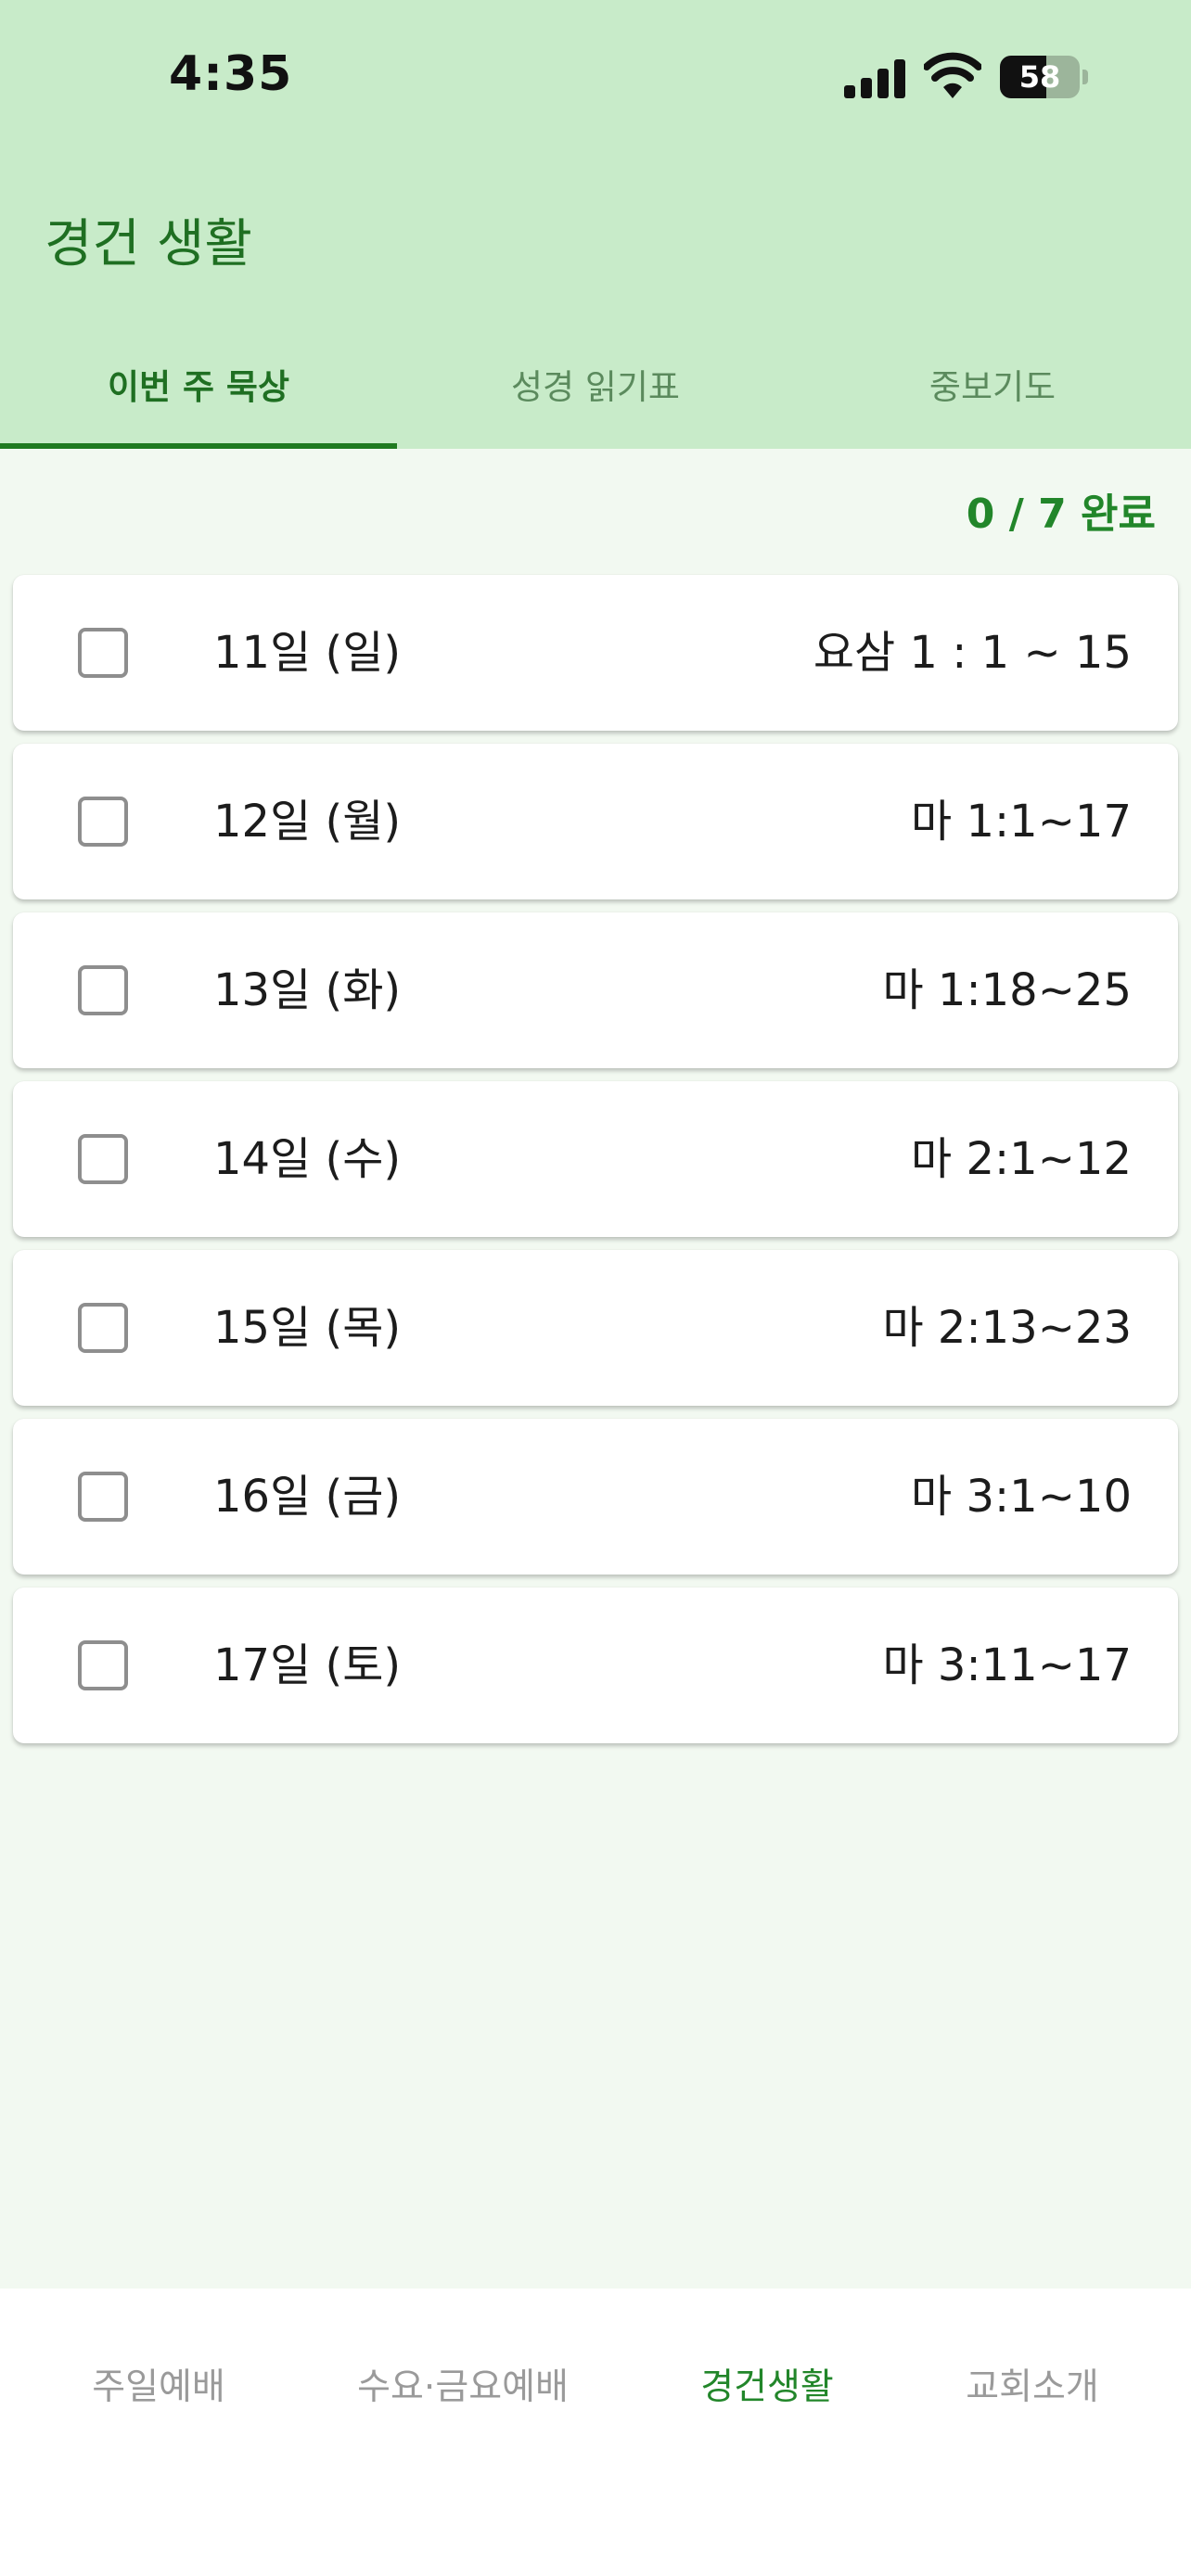  What do you see at coordinates (767, 2384) in the screenshot?
I see `nav-item-devotional-life: 경건생활` at bounding box center [767, 2384].